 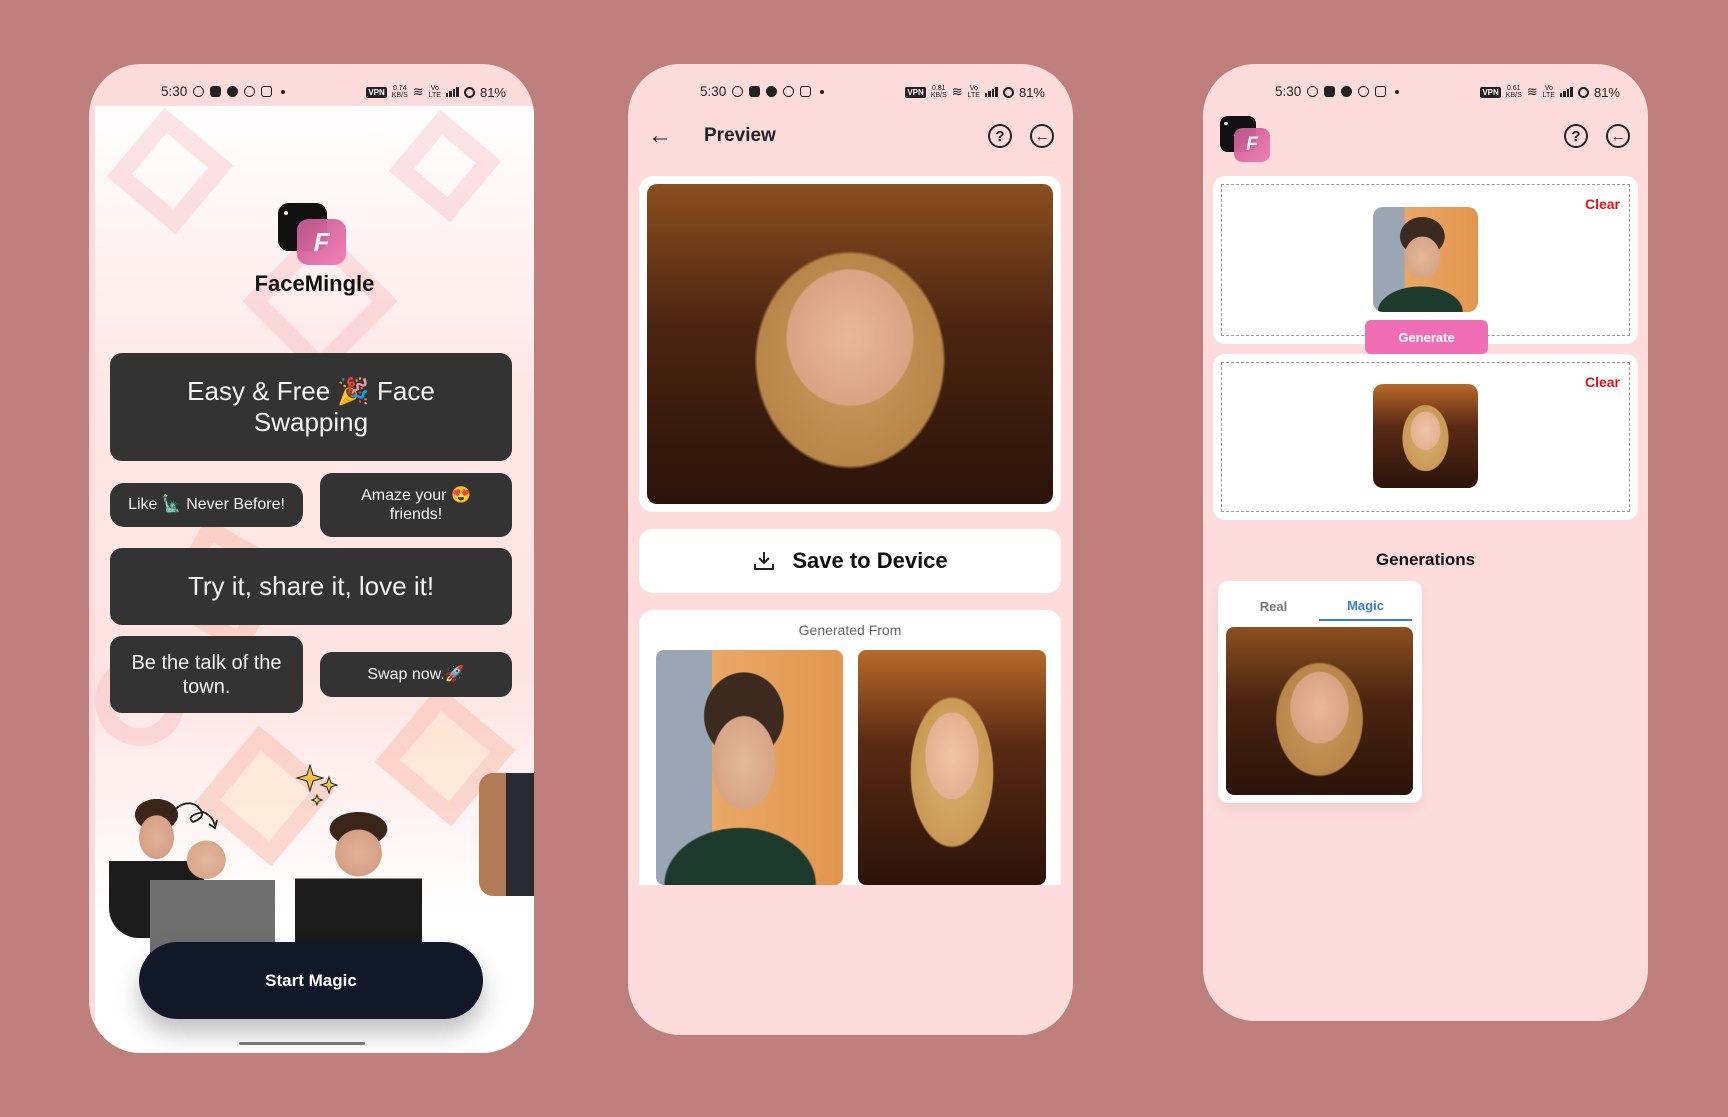 What do you see at coordinates (506, 834) in the screenshot?
I see `showcase-photo-next` at bounding box center [506, 834].